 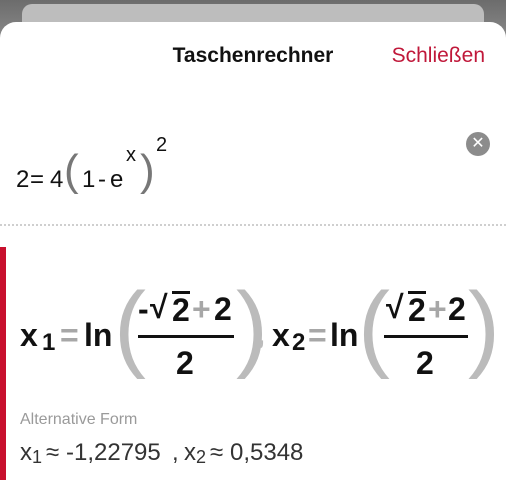 What do you see at coordinates (23, 179) in the screenshot?
I see `input-lhs: 2` at bounding box center [23, 179].